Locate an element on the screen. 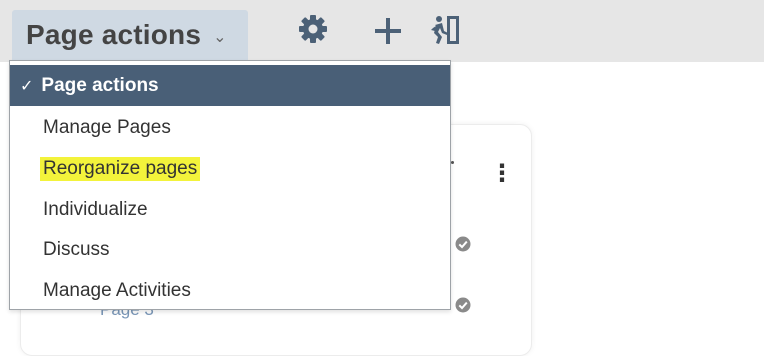  menu-item-label: Page actions is located at coordinates (100, 85).